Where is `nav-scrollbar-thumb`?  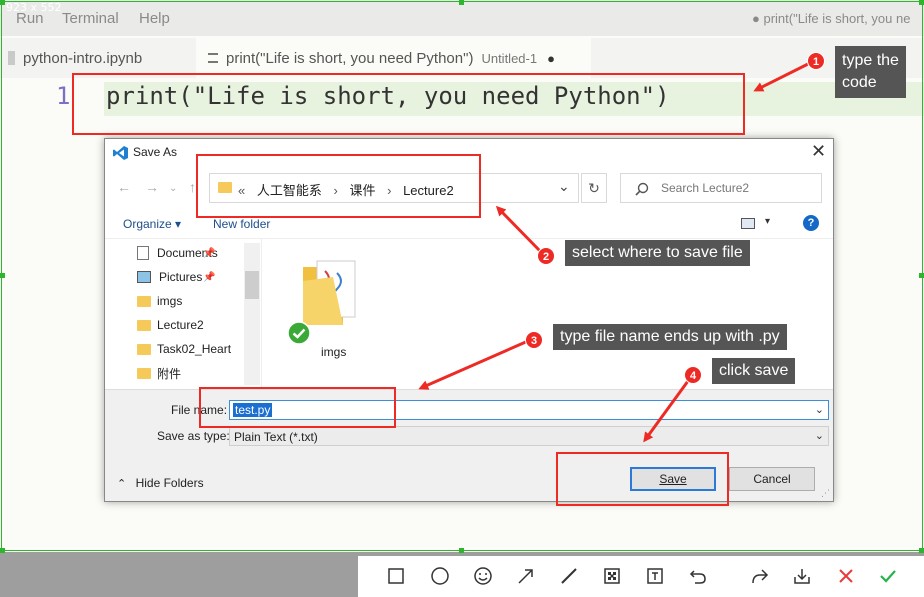
nav-scrollbar-thumb is located at coordinates (252, 285).